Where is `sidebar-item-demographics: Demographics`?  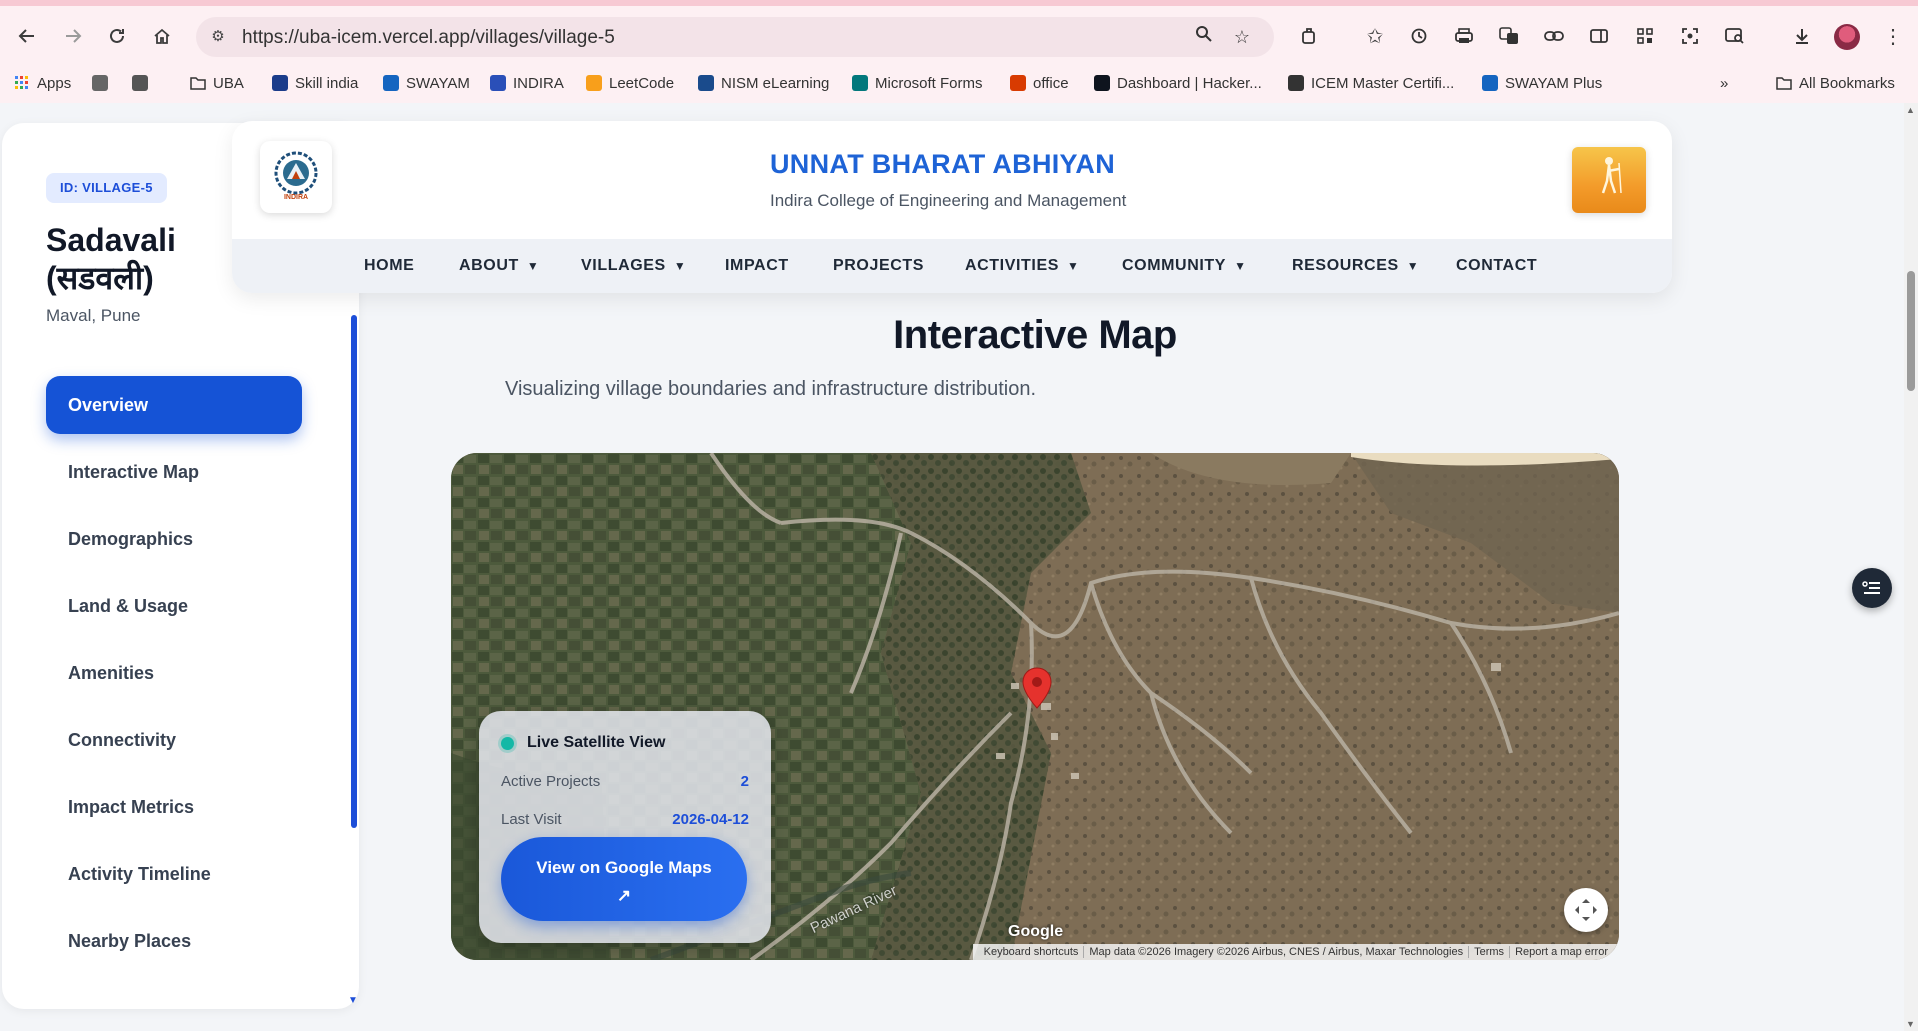 sidebar-item-demographics: Demographics is located at coordinates (174, 539).